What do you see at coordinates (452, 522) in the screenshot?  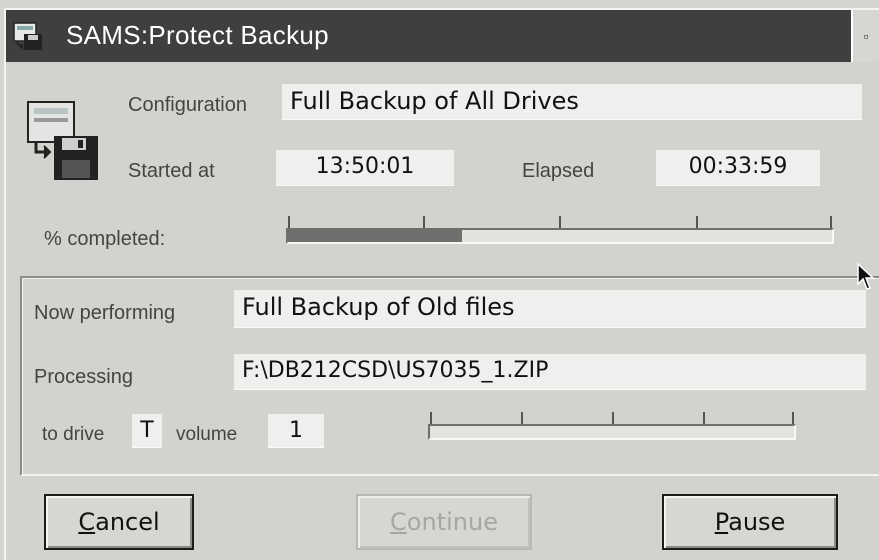 I see `continue-label: ontinue` at bounding box center [452, 522].